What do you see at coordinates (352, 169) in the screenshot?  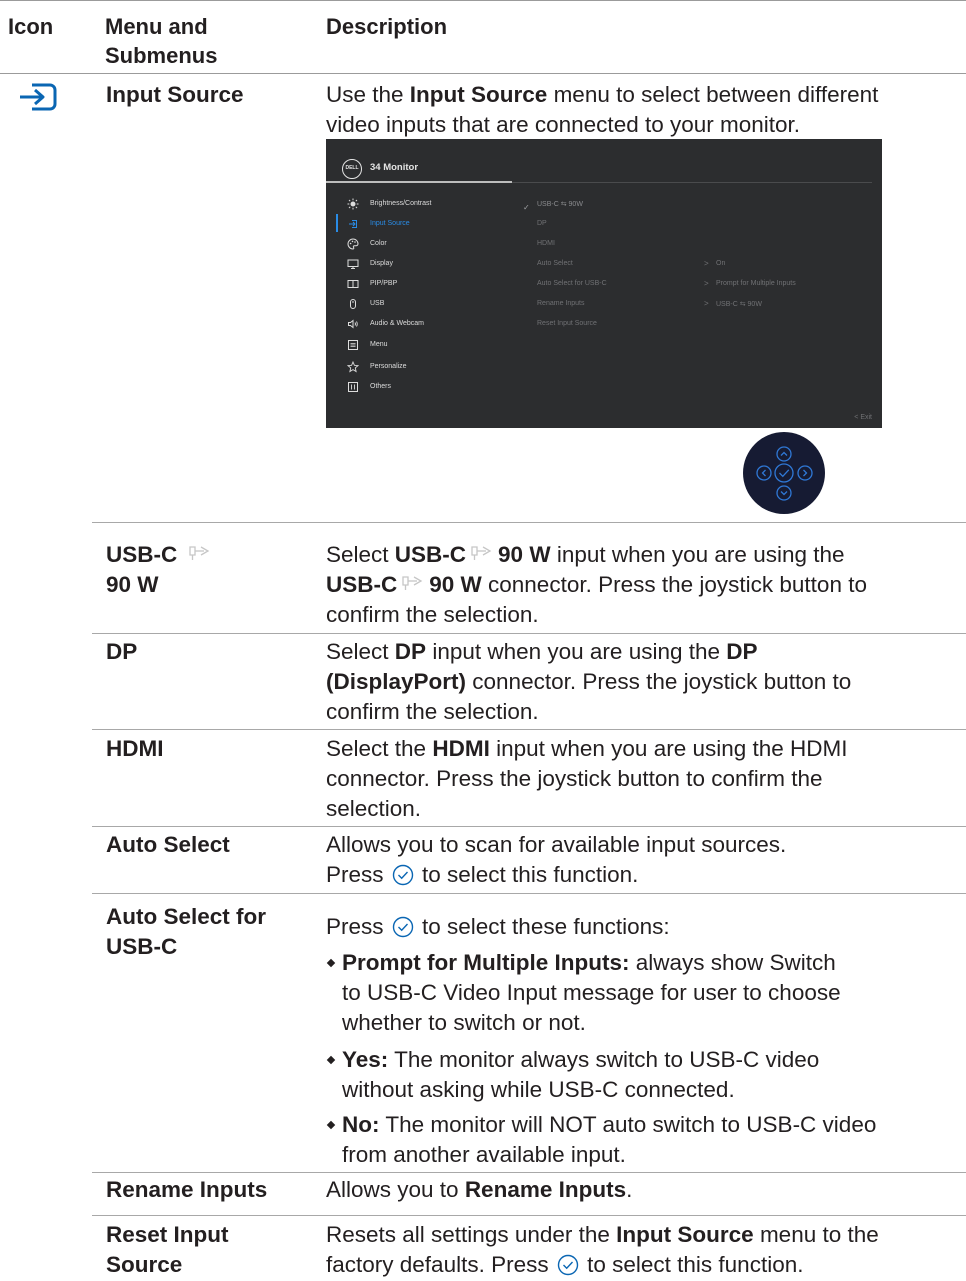 I see `dell-logo: DELL` at bounding box center [352, 169].